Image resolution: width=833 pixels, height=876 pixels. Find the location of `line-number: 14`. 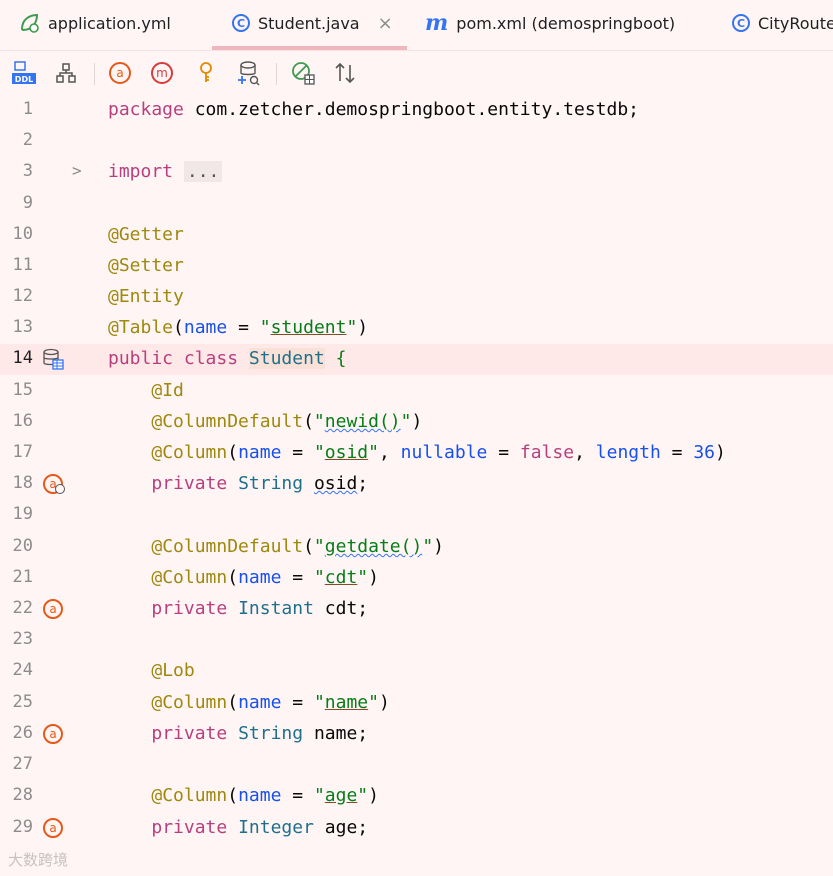

line-number: 14 is located at coordinates (22, 358).